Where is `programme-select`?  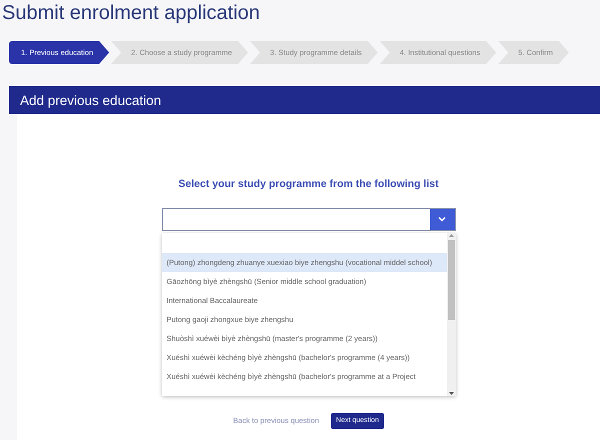 programme-select is located at coordinates (309, 219).